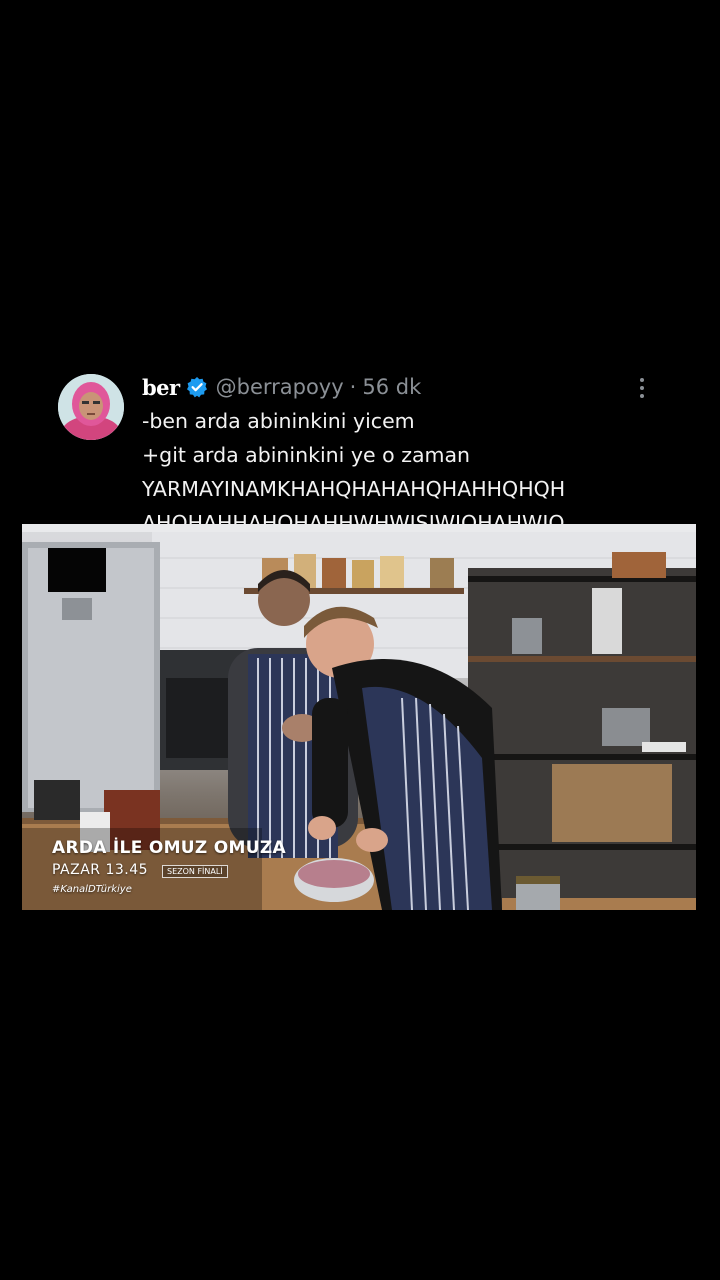 This screenshot has width=720, height=1280. Describe the element at coordinates (197, 387) in the screenshot. I see `verified-badge-icon` at that location.